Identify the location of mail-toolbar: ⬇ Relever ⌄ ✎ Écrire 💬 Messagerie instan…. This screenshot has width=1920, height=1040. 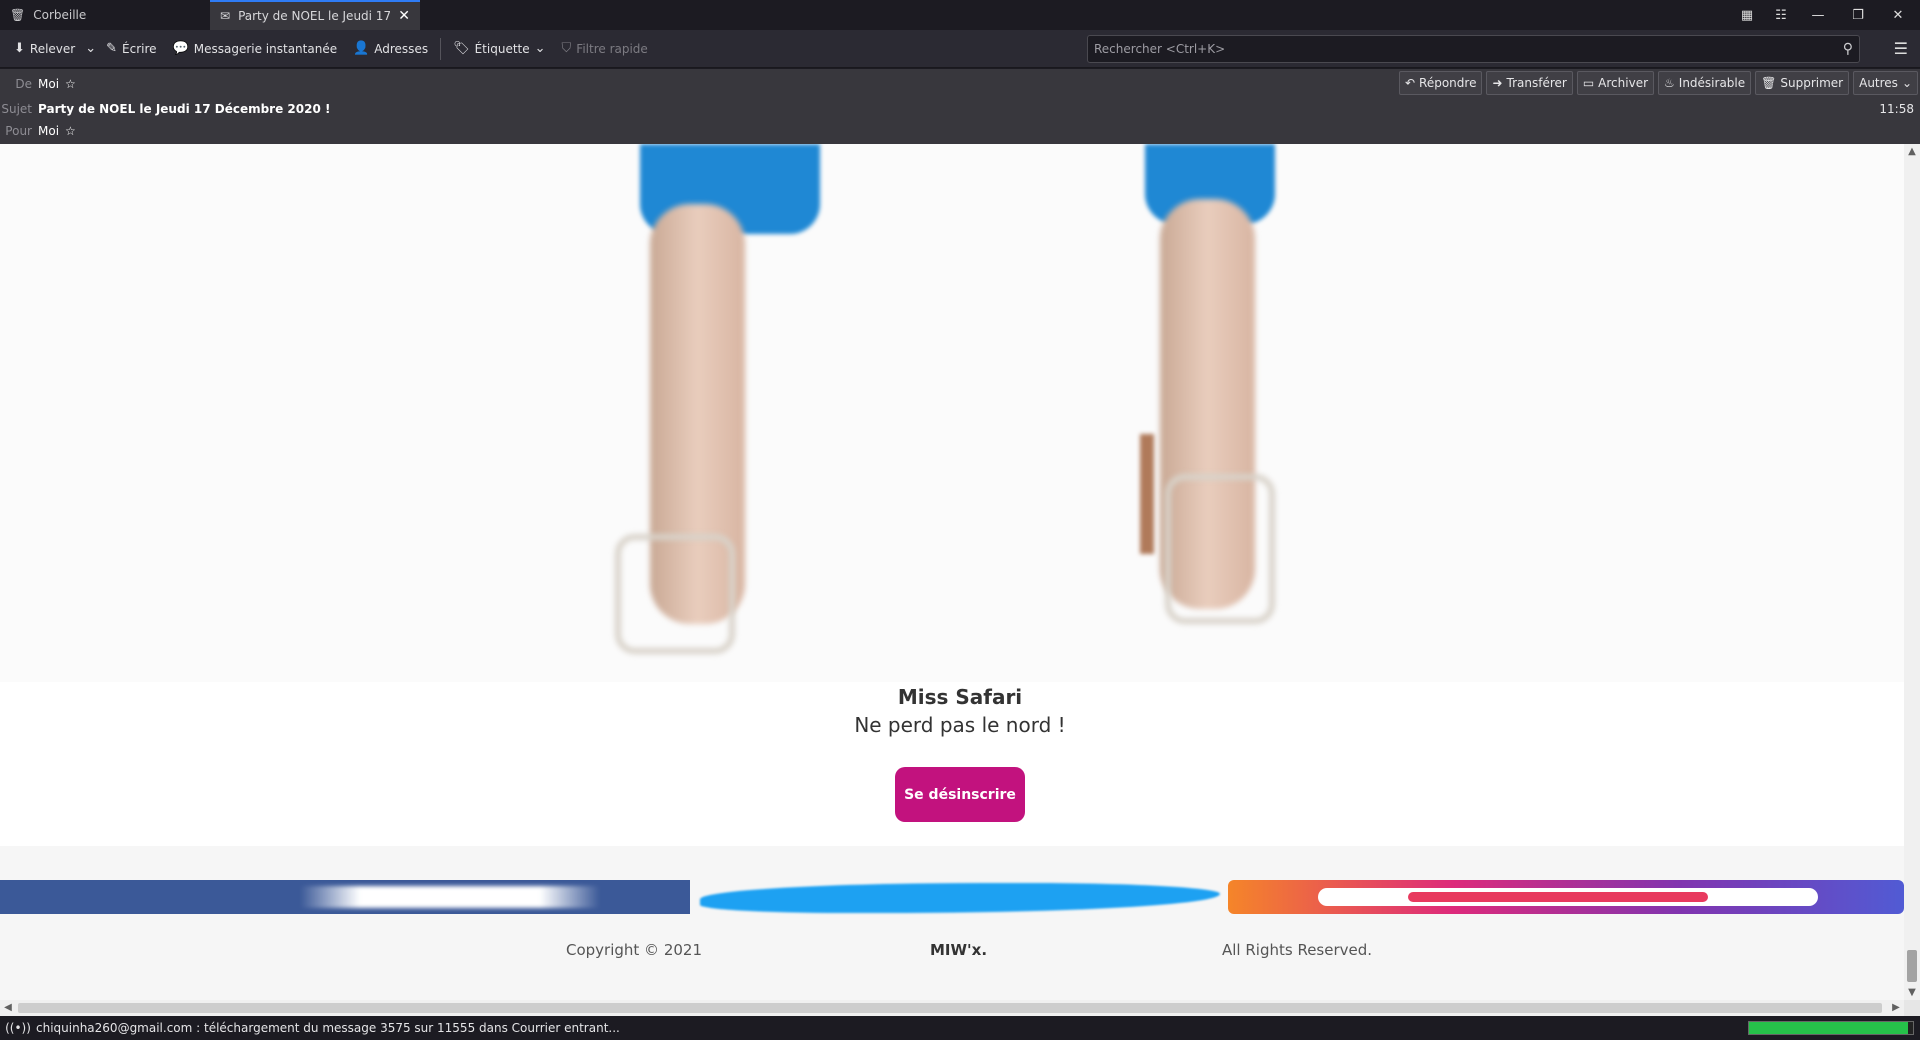
(960, 49).